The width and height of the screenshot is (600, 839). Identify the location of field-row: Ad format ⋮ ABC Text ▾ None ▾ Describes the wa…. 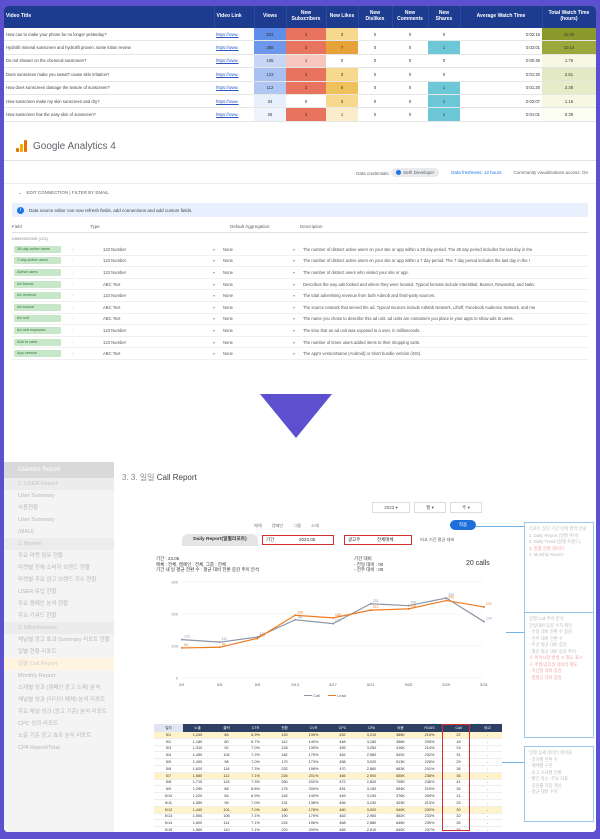
(300, 285).